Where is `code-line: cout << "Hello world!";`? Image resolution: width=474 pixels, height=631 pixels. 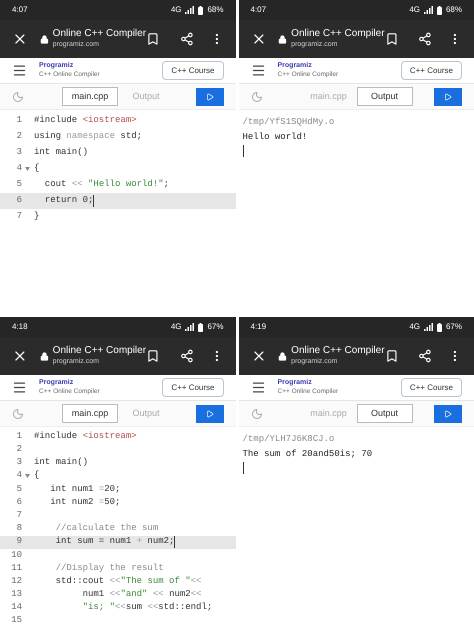 code-line: cout << "Hello world!"; is located at coordinates (107, 185).